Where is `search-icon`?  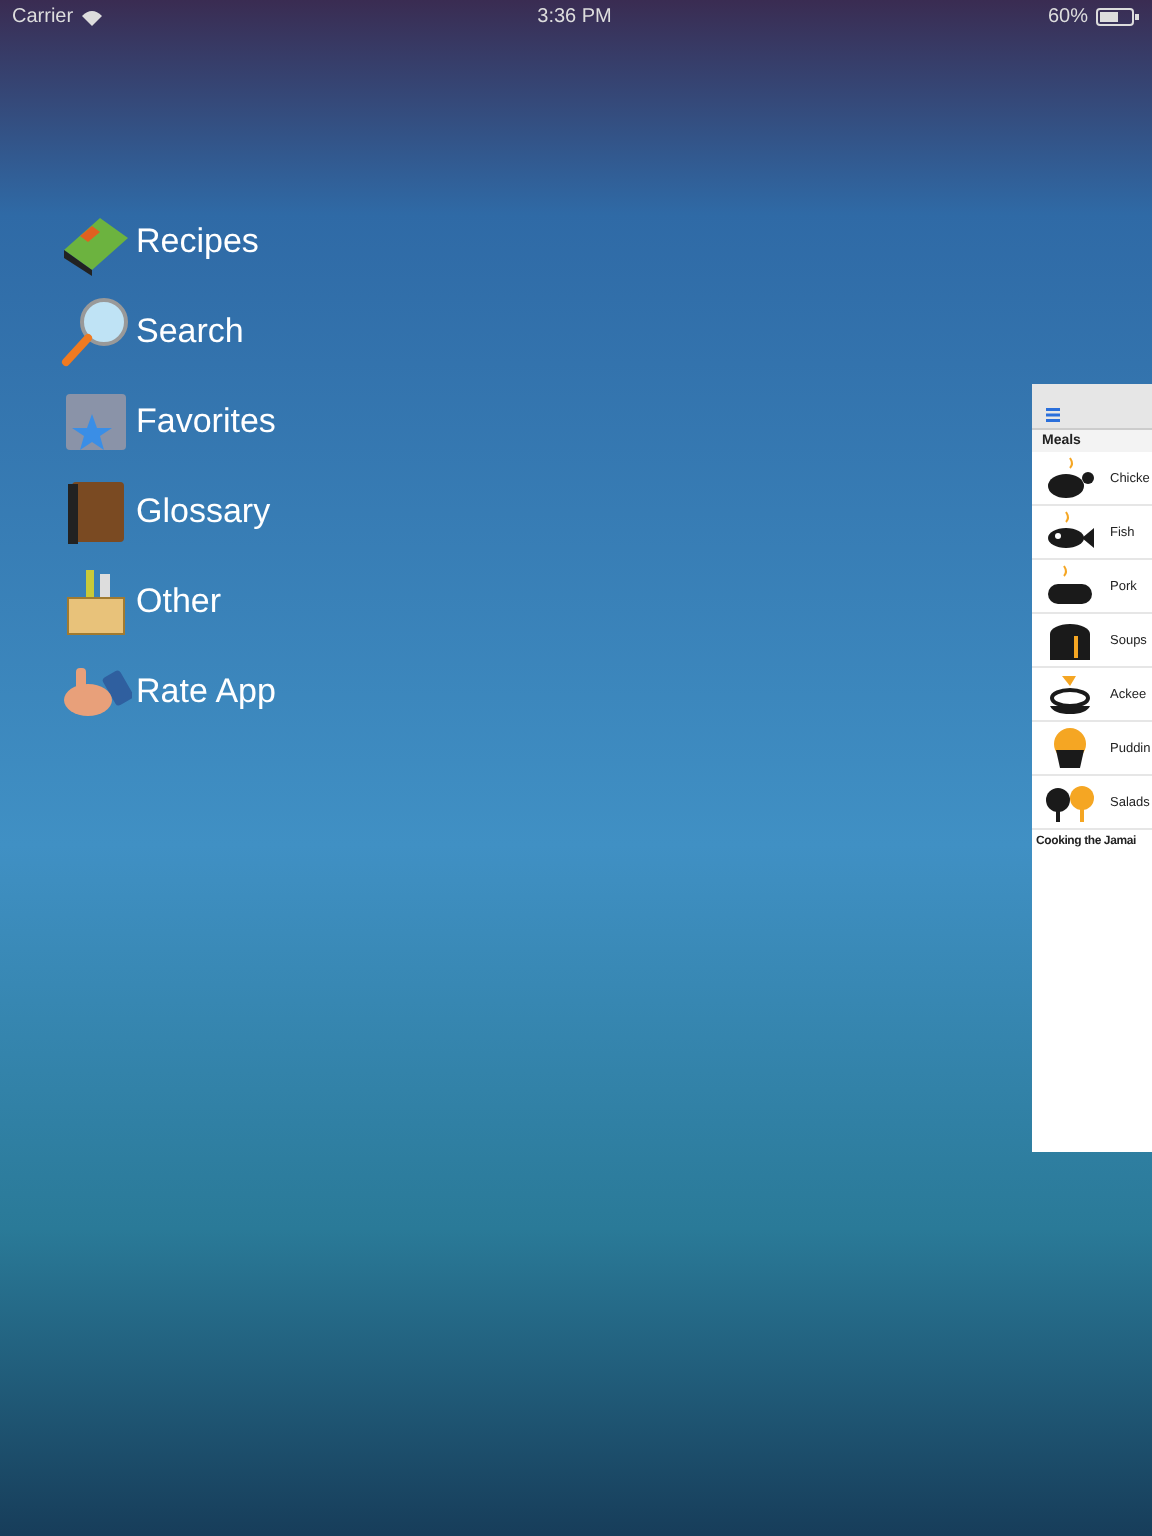
search-icon is located at coordinates (96, 332).